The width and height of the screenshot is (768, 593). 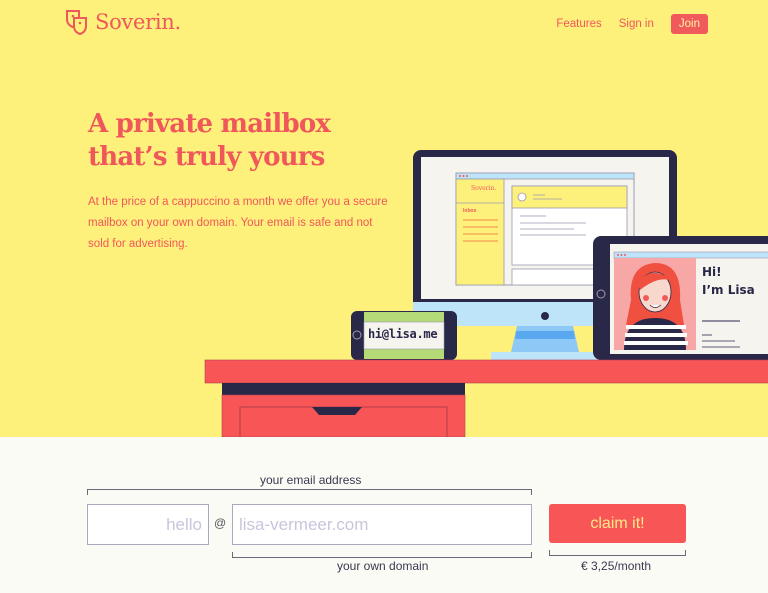 What do you see at coordinates (712, 272) in the screenshot?
I see `tablet-greeting-1: Hi!` at bounding box center [712, 272].